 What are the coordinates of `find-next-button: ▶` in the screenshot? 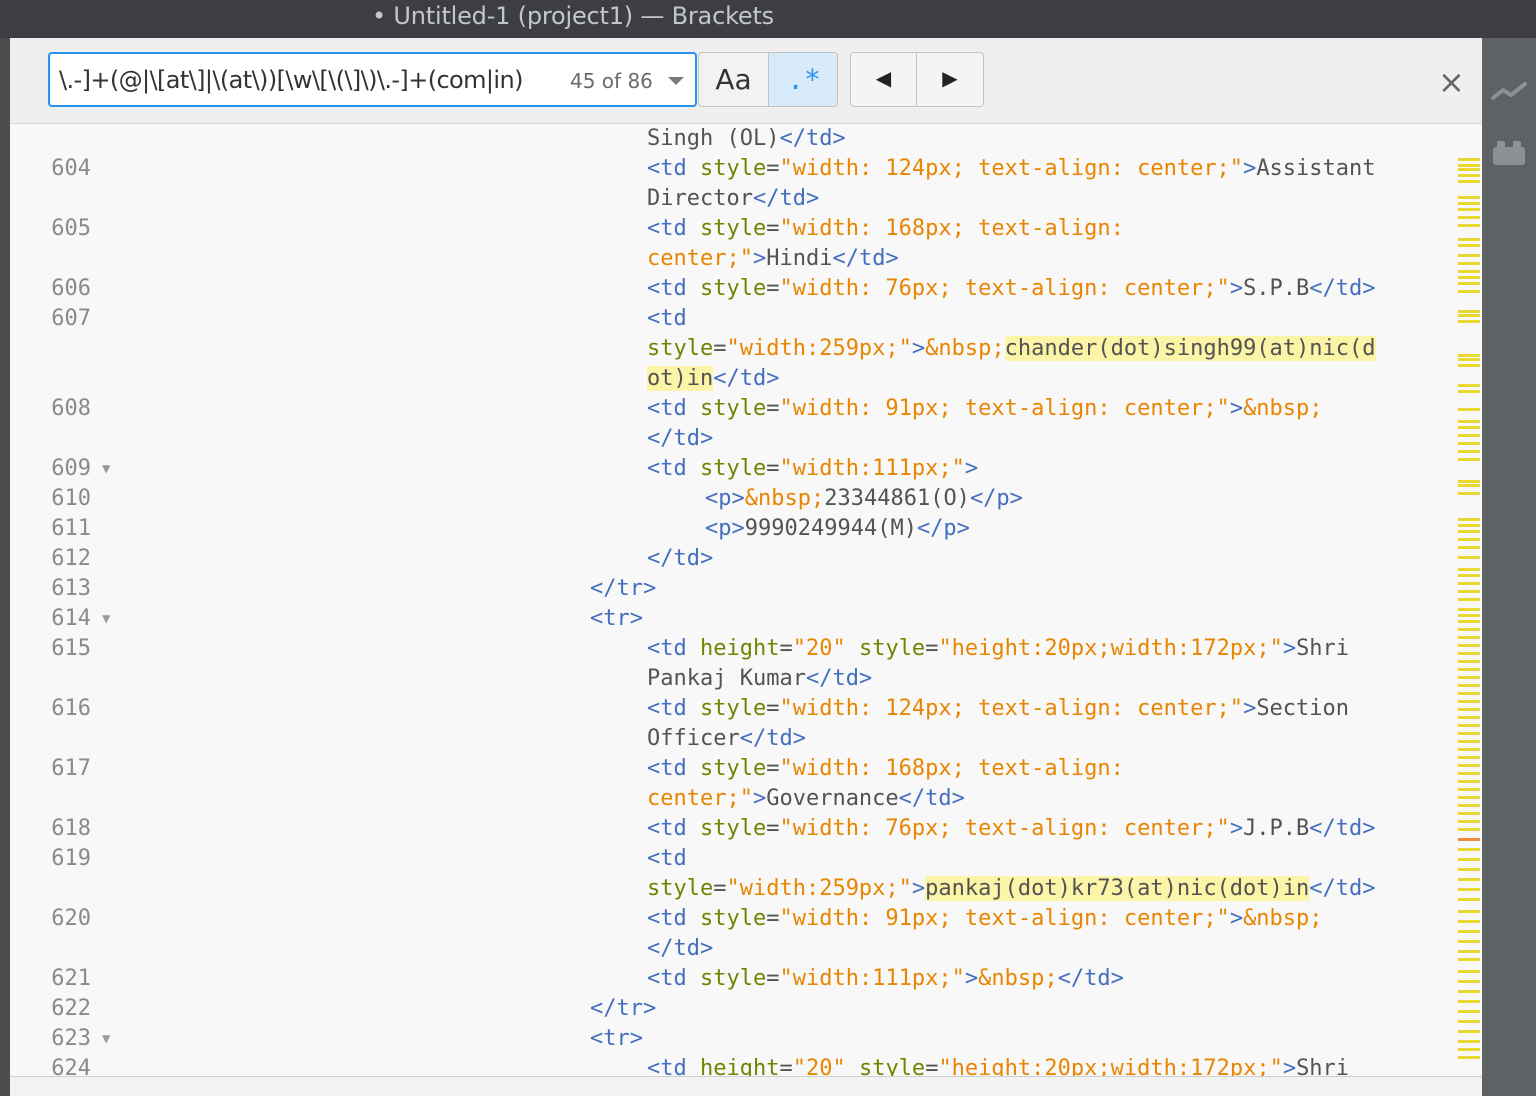 It's located at (950, 79).